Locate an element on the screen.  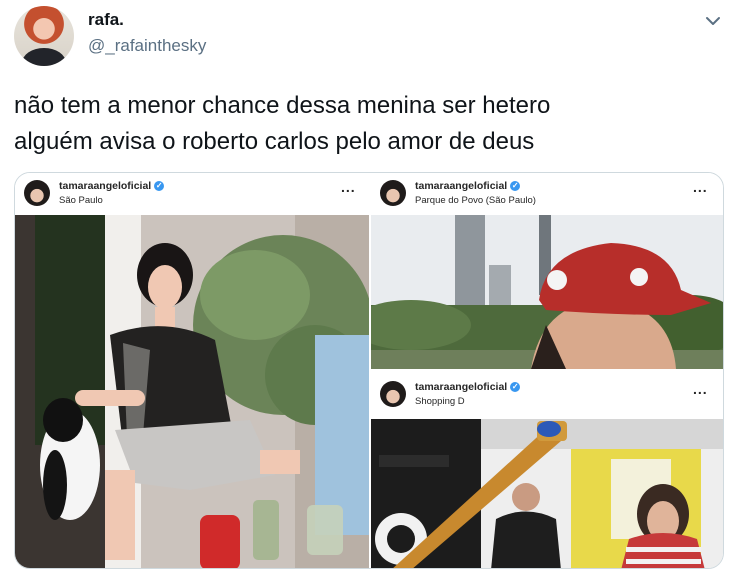
photo-band-stage is located at coordinates (547, 493).